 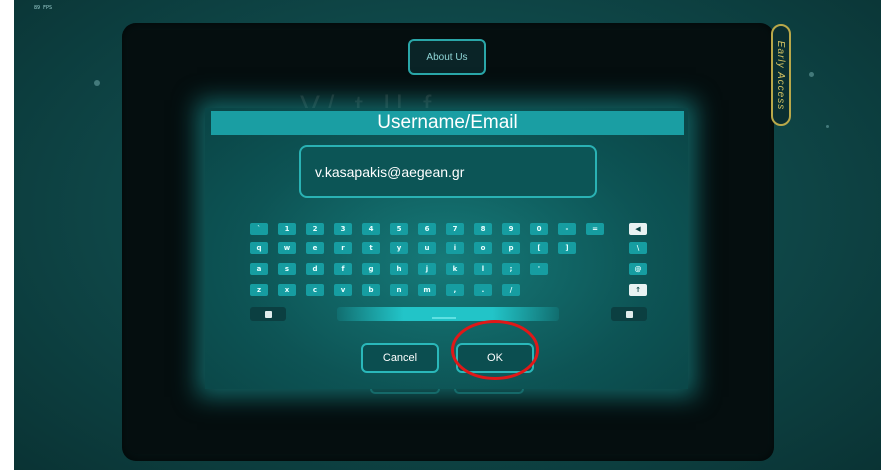 I want to click on key-char: ], so click(x=567, y=248).